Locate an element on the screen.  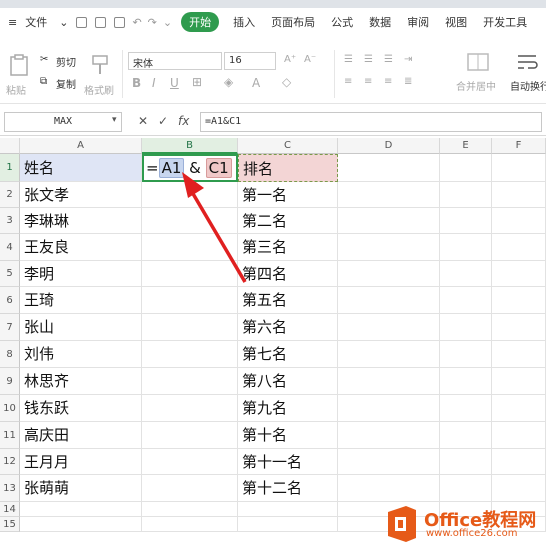
cell-d6 is located at coordinates (389, 300).